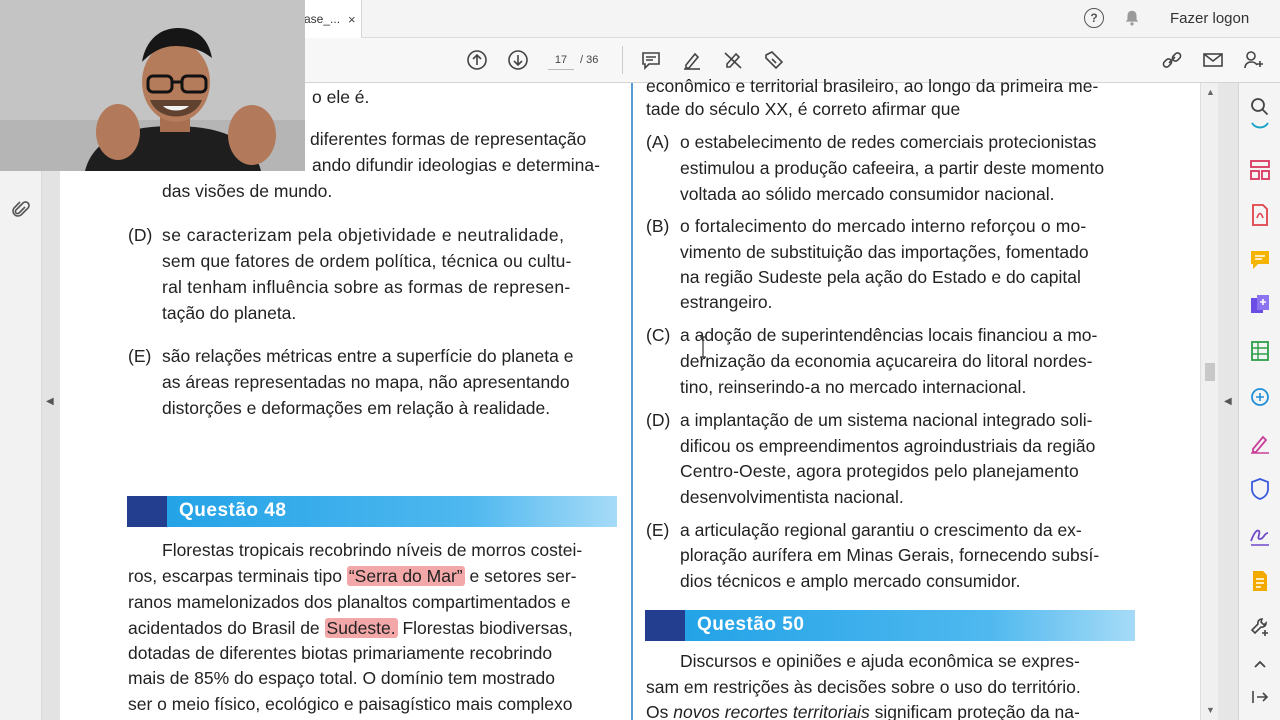 The width and height of the screenshot is (1280, 720). What do you see at coordinates (1260, 489) in the screenshot?
I see `protect-icon` at bounding box center [1260, 489].